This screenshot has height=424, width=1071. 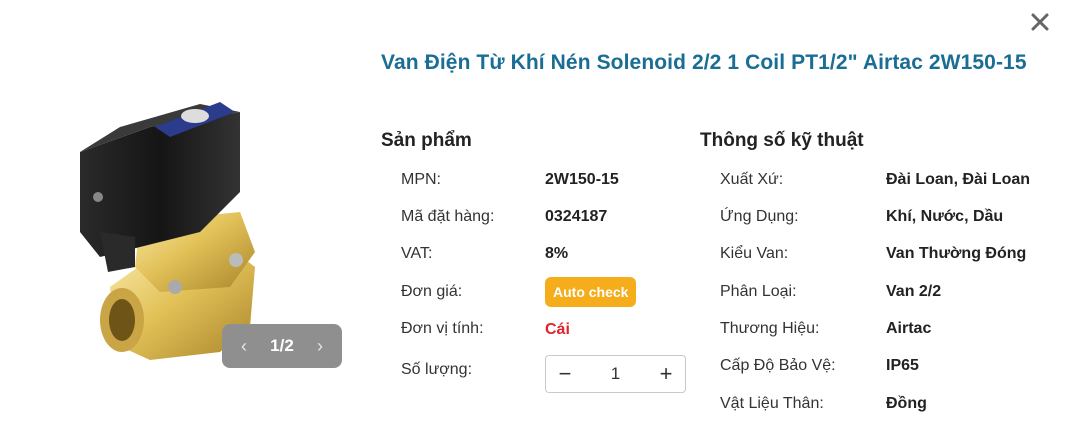 What do you see at coordinates (448, 216) in the screenshot?
I see `order-code-label: Mã đặt hàng:` at bounding box center [448, 216].